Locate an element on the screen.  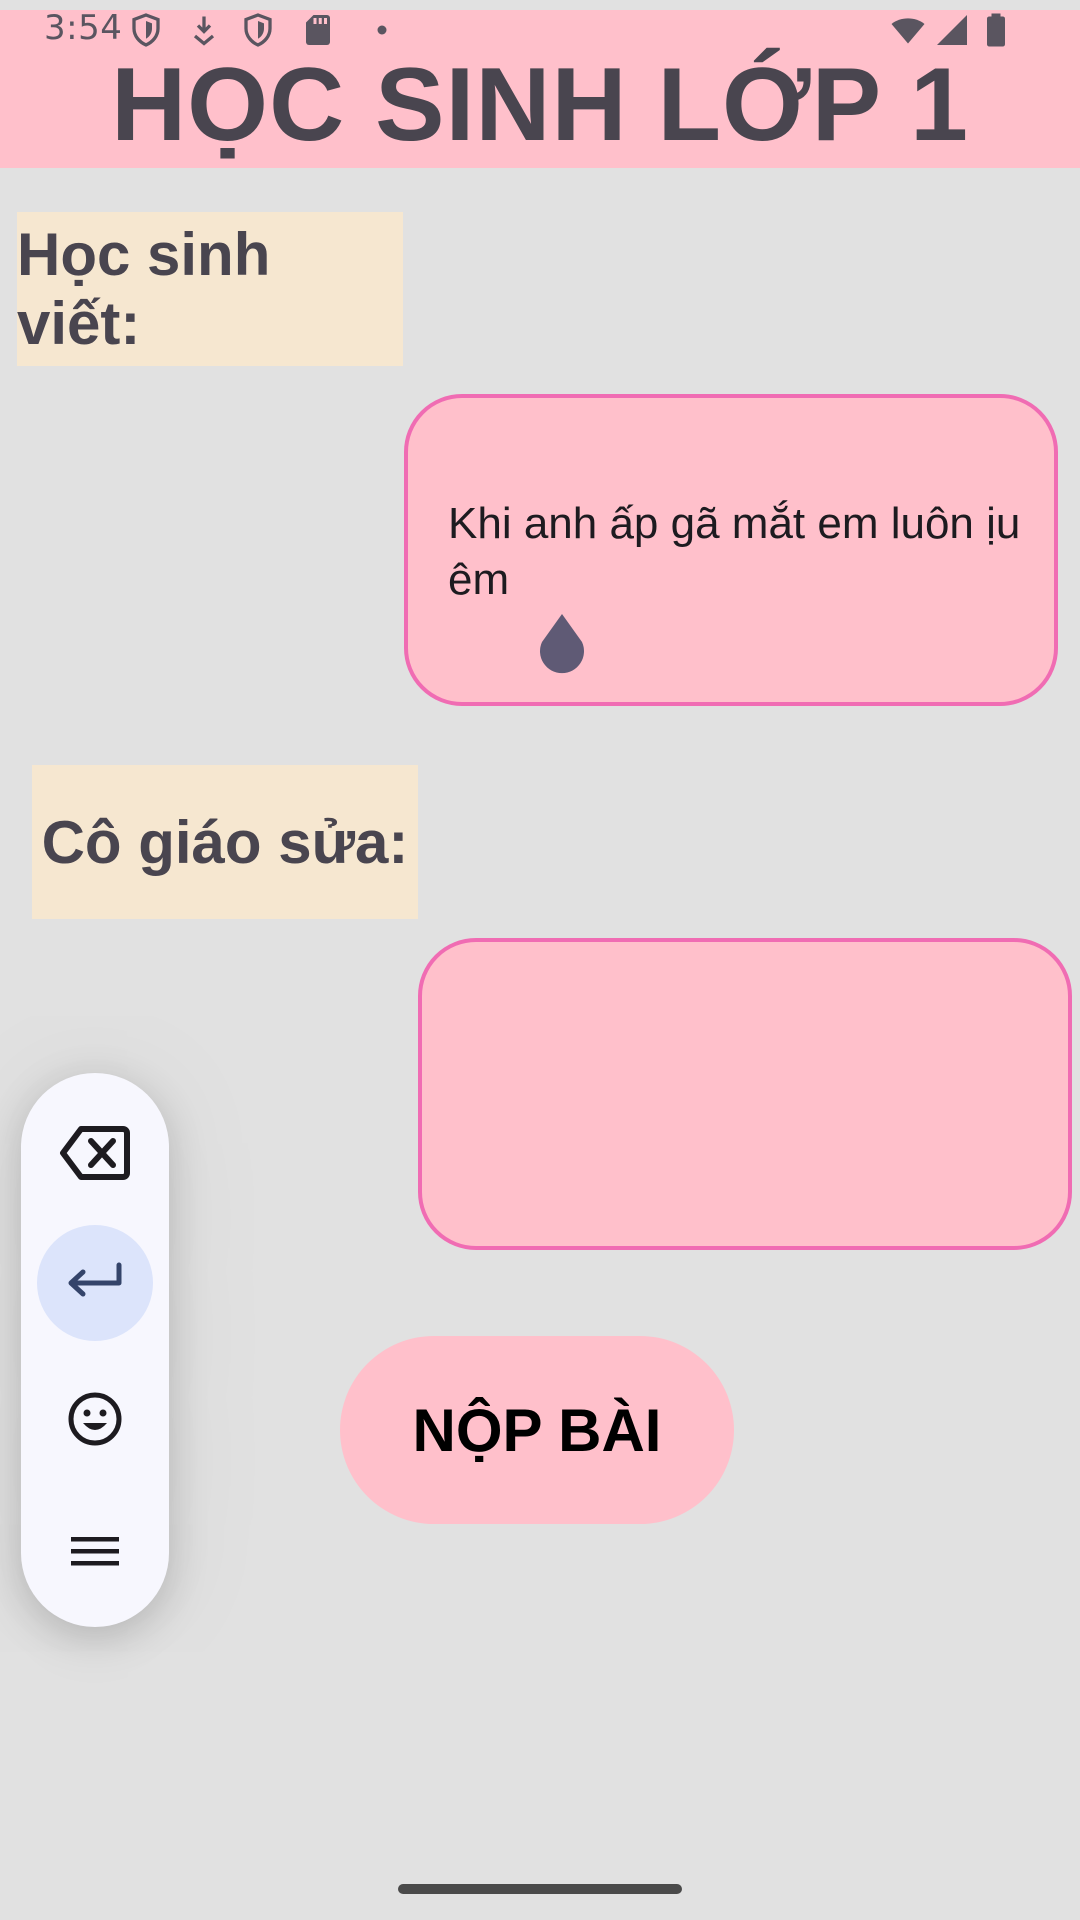
emoji-icon is located at coordinates (95, 1421).